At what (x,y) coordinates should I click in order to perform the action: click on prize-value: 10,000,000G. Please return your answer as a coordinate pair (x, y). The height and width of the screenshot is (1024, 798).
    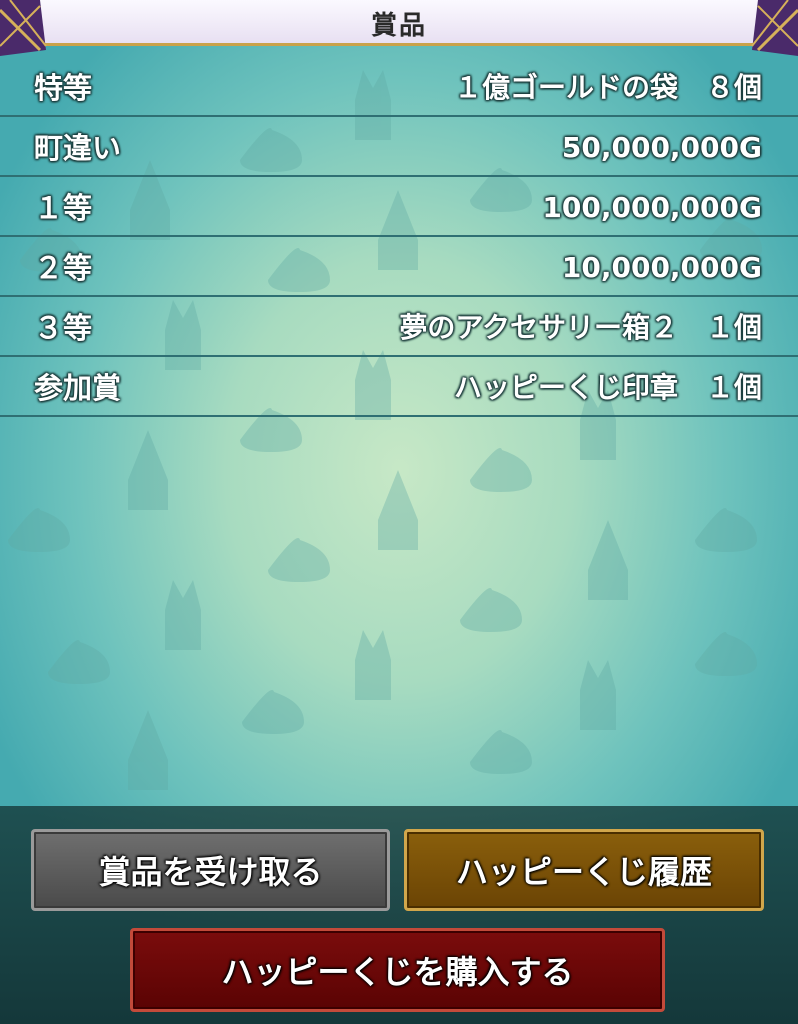
    Looking at the image, I should click on (661, 267).